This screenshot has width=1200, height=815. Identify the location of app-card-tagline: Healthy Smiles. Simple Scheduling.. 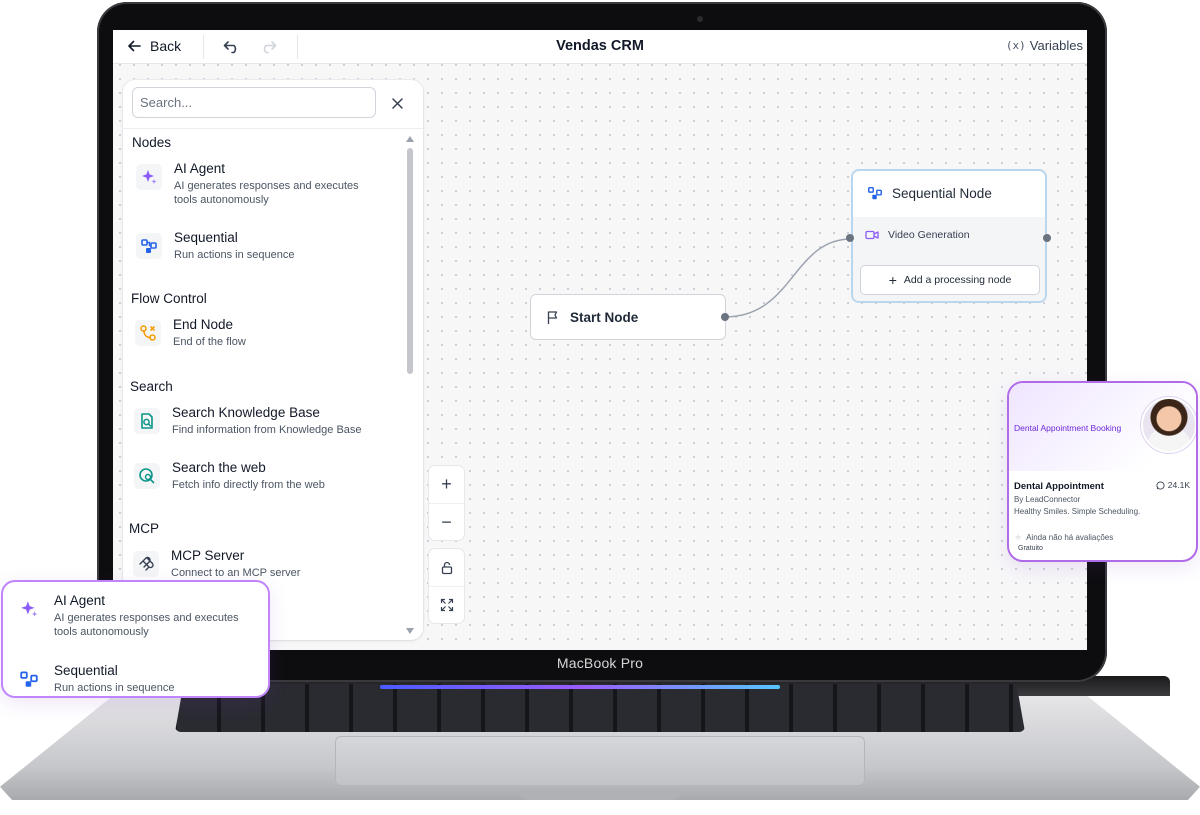
(1077, 511).